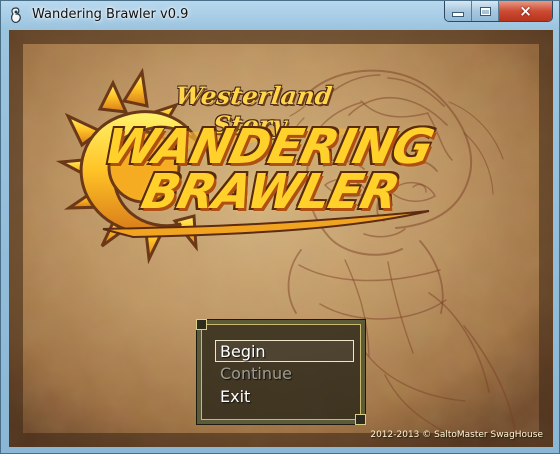  I want to click on close-button: ×, so click(525, 11).